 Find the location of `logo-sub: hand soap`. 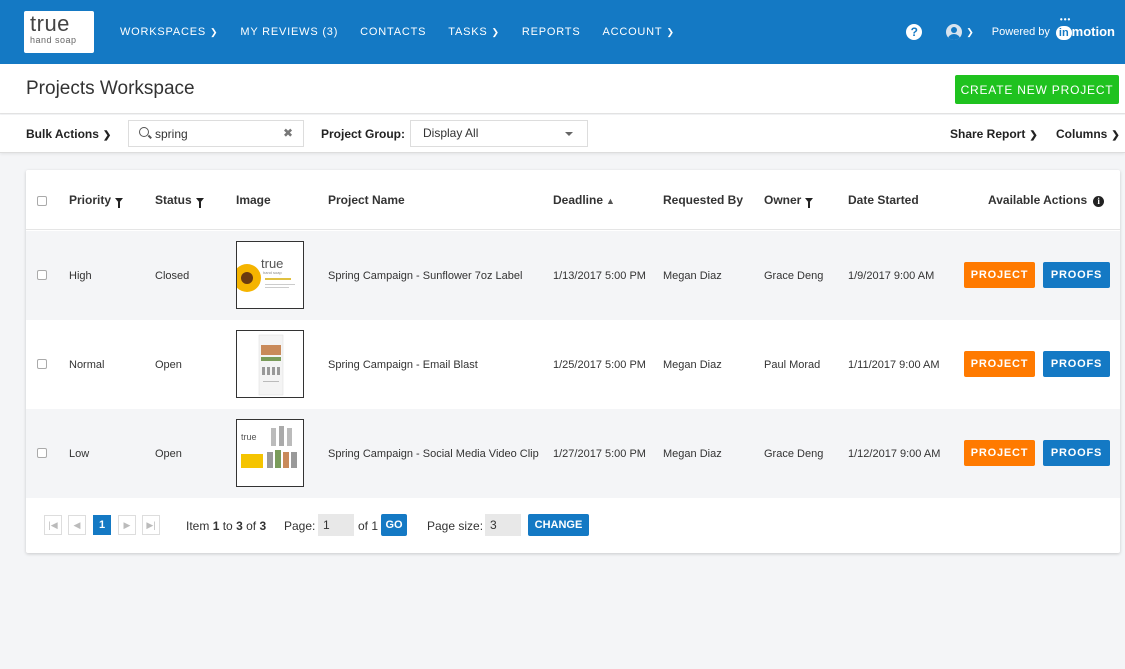

logo-sub: hand soap is located at coordinates (53, 40).